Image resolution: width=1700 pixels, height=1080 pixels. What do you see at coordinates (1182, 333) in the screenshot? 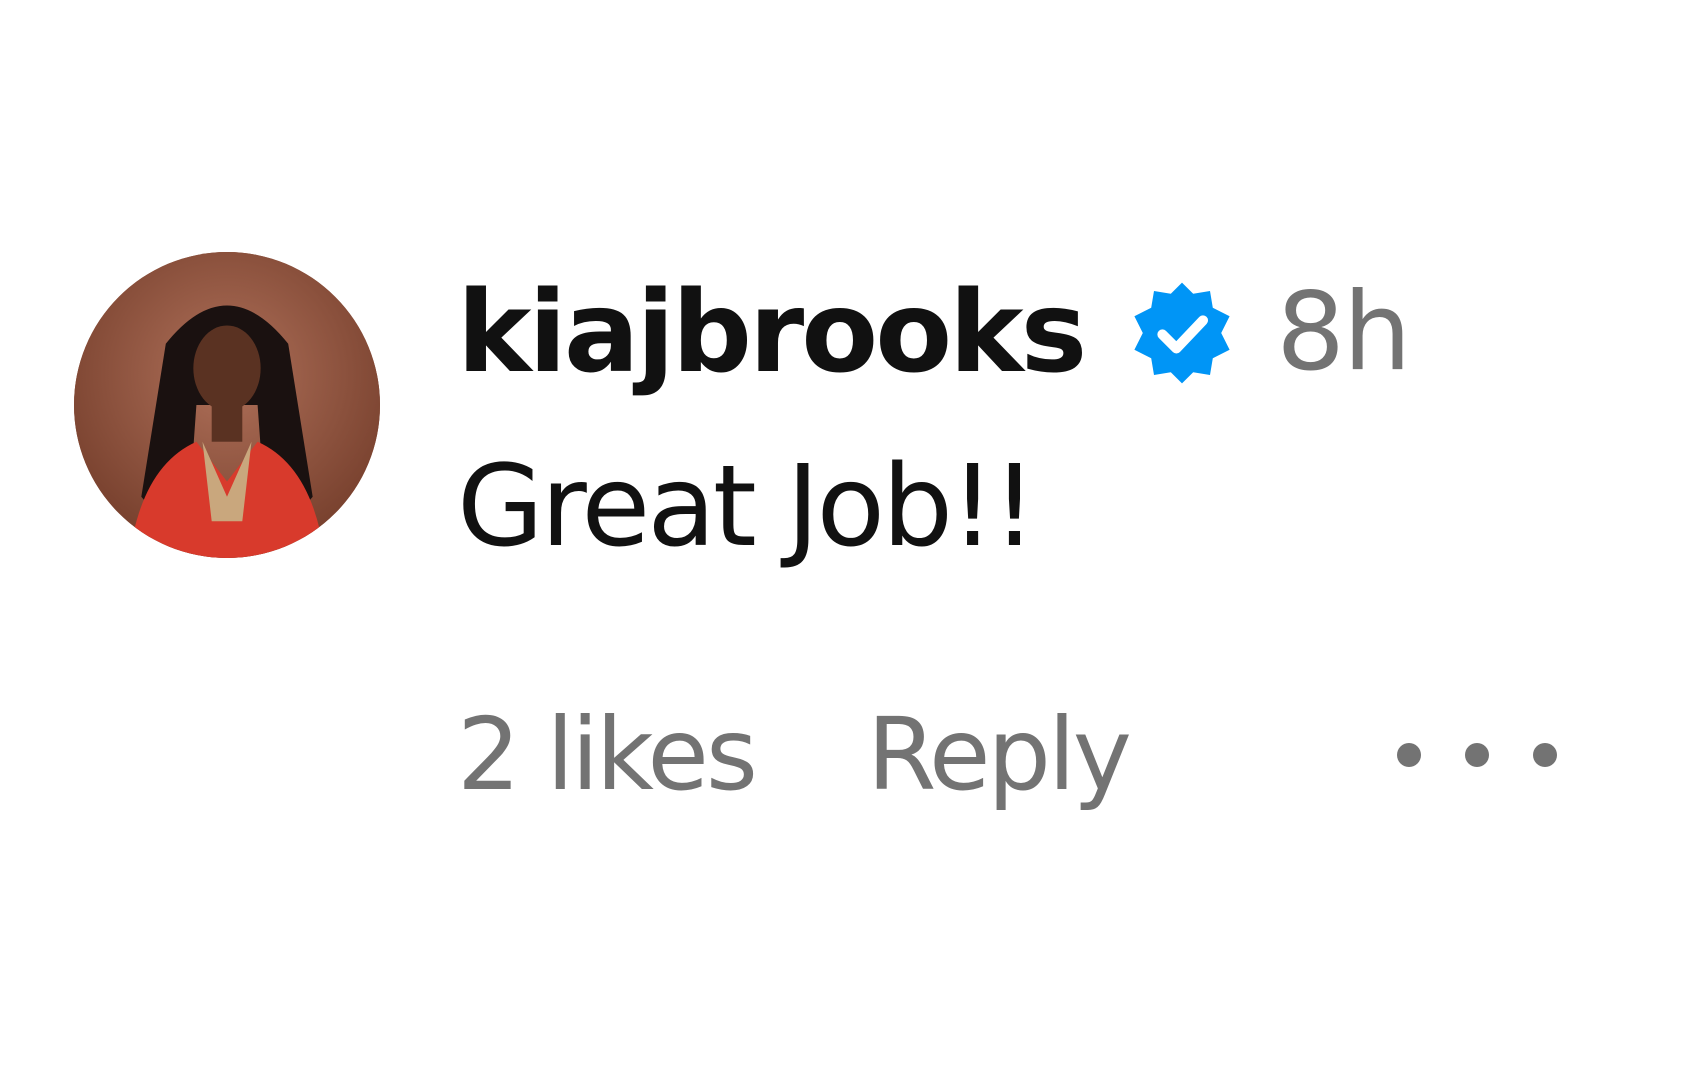
I see `verified-badge-icon` at bounding box center [1182, 333].